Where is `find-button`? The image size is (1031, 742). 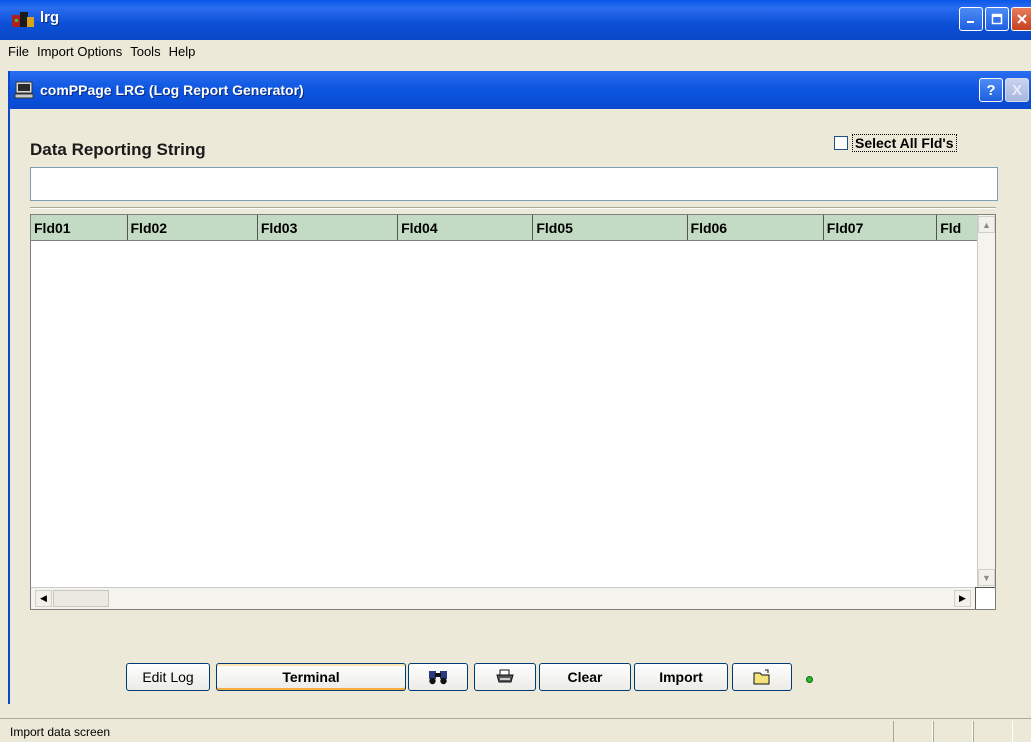 find-button is located at coordinates (438, 677).